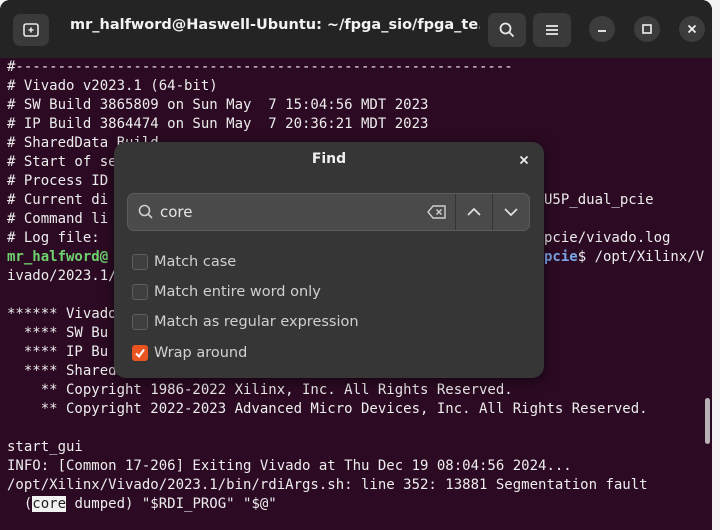  I want to click on search-button, so click(507, 30).